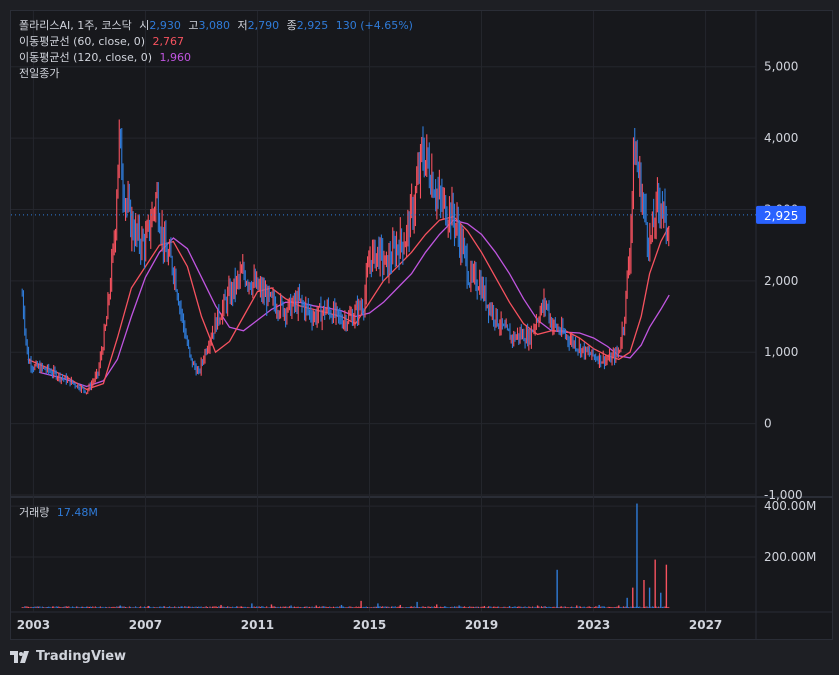 The height and width of the screenshot is (675, 839). What do you see at coordinates (81, 656) in the screenshot?
I see `brand-name: TradingView` at bounding box center [81, 656].